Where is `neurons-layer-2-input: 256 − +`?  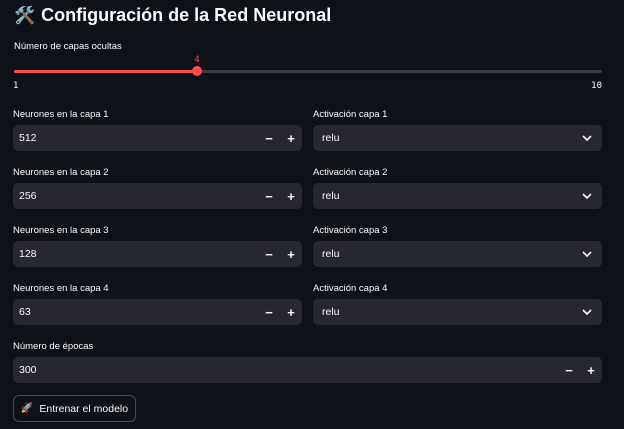 neurons-layer-2-input: 256 − + is located at coordinates (157, 196).